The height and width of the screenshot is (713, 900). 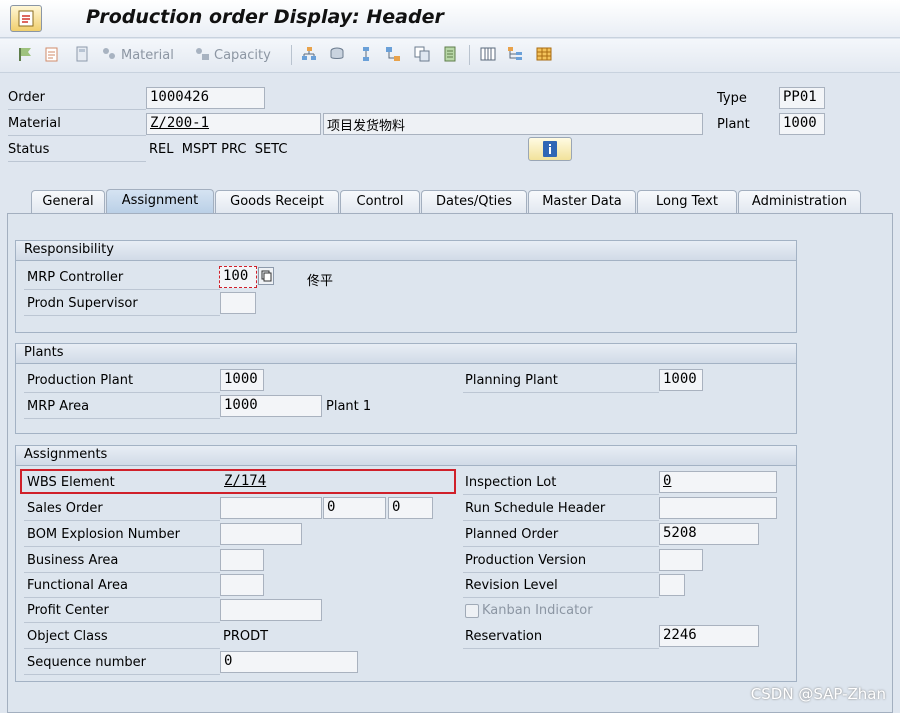 What do you see at coordinates (277, 201) in the screenshot?
I see `tab-goods-receipt: Goods Receipt` at bounding box center [277, 201].